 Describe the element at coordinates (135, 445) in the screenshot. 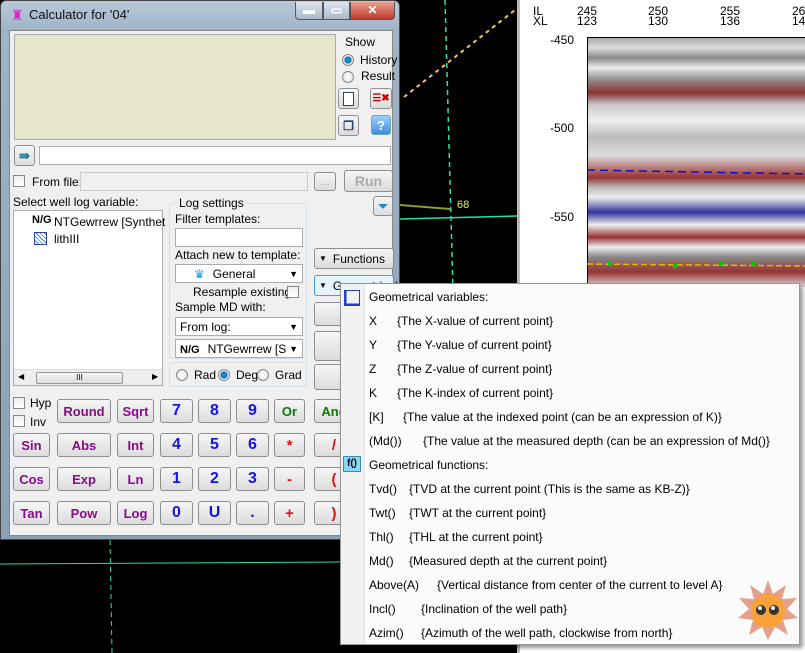

I see `key-int: Int` at that location.